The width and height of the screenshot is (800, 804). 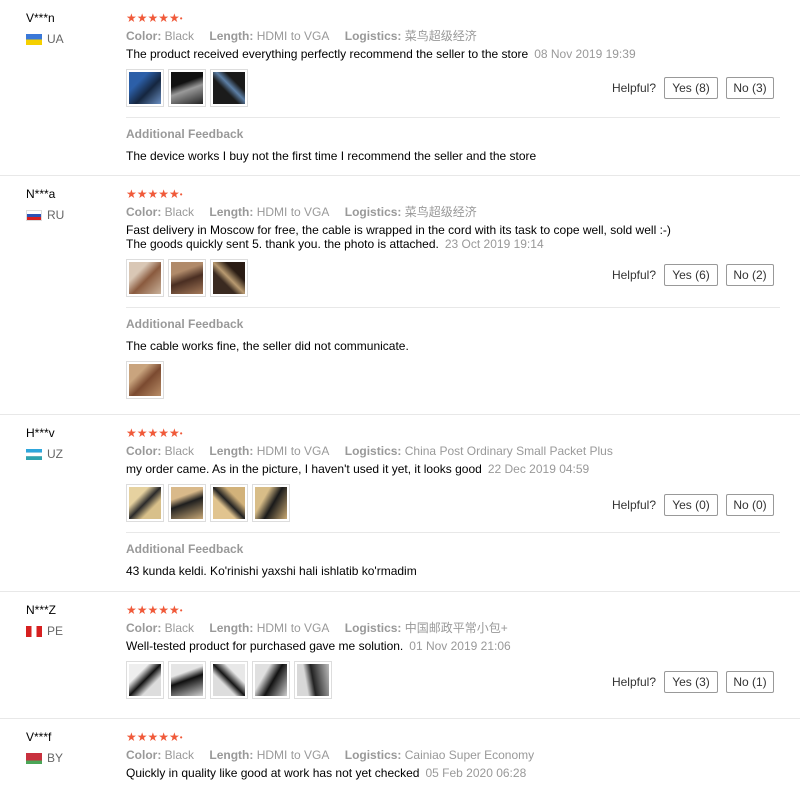 What do you see at coordinates (71, 758) in the screenshot?
I see `reviewer-country: BY` at bounding box center [71, 758].